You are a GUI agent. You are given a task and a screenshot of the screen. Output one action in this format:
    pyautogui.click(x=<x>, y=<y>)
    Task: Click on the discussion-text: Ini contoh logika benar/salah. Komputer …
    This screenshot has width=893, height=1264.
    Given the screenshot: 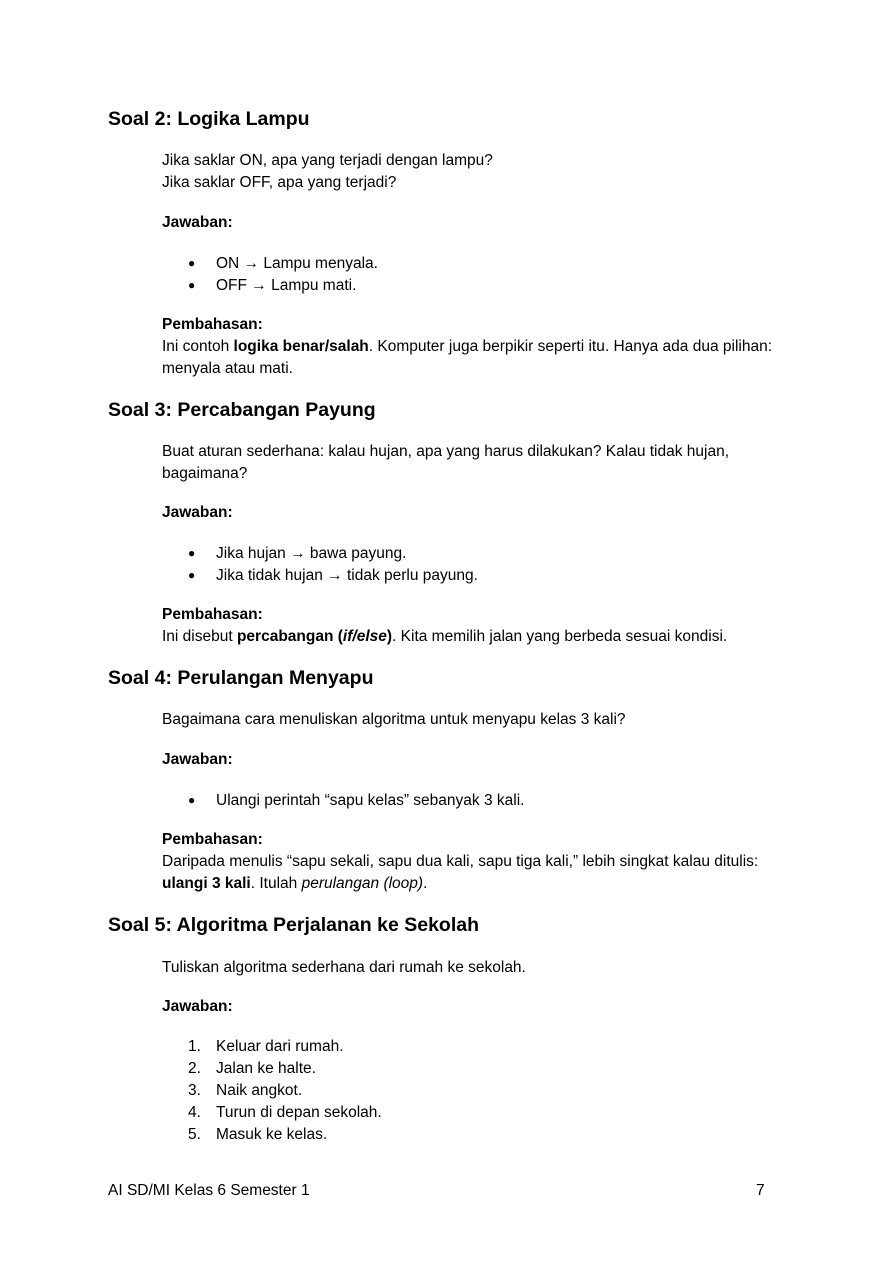 What is the action you would take?
    pyautogui.click(x=467, y=357)
    